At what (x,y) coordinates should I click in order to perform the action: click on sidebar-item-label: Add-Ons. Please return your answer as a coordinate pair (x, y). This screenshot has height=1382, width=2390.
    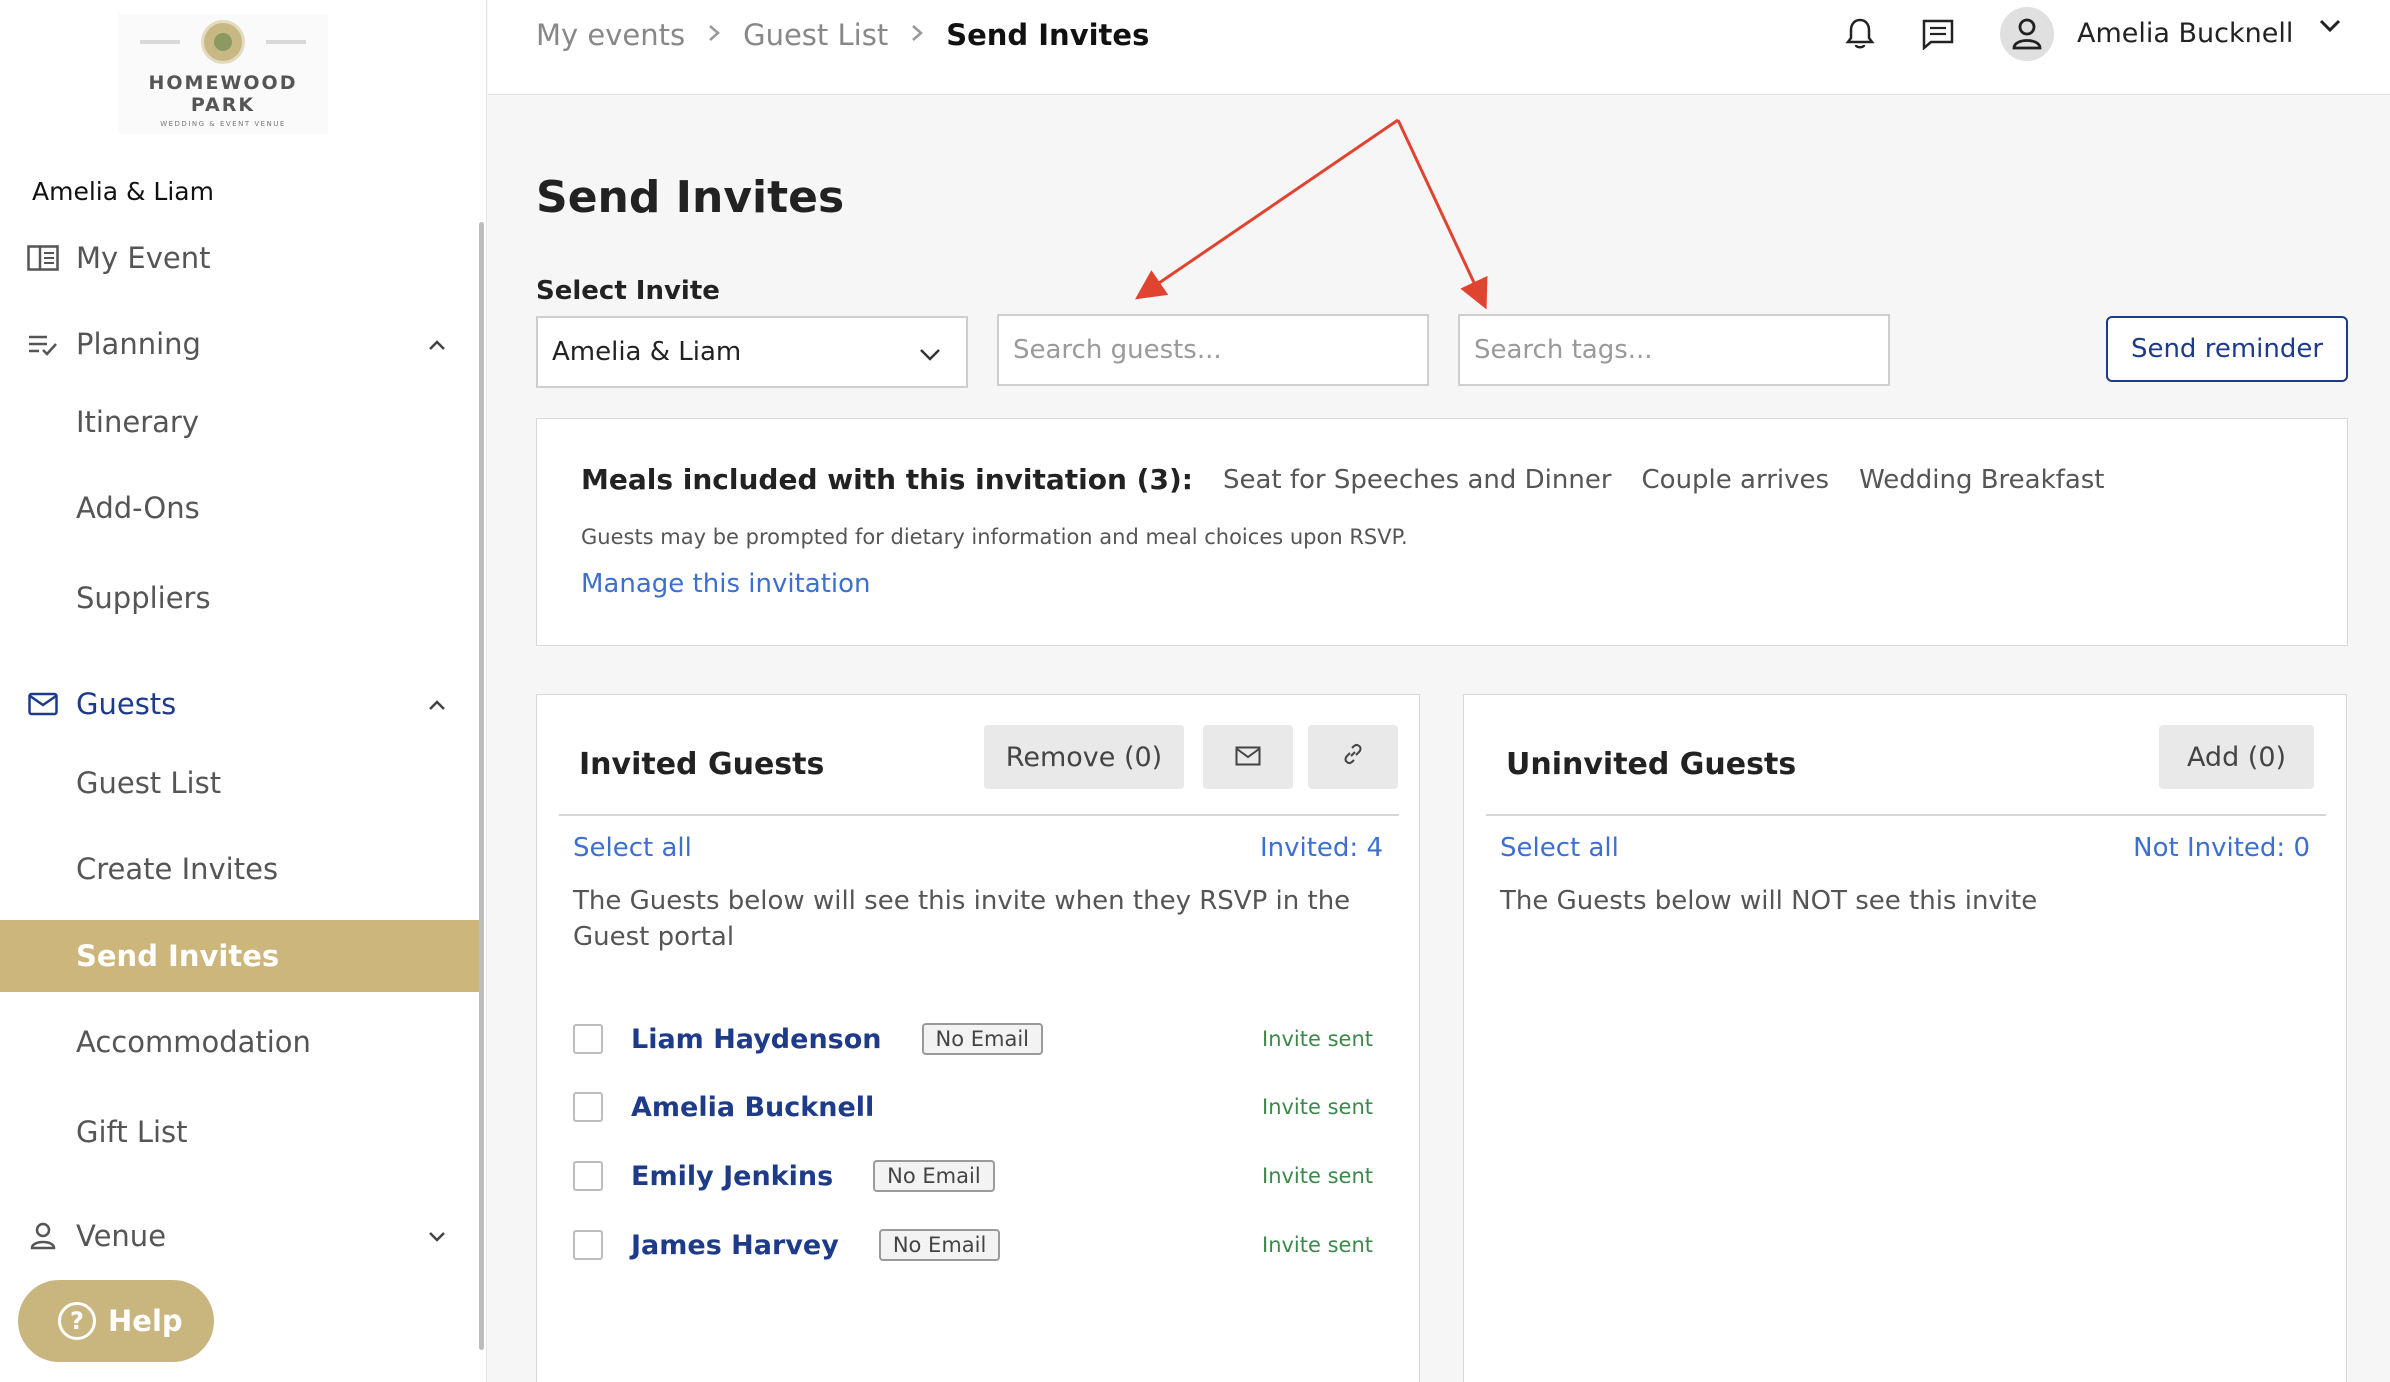
    Looking at the image, I should click on (138, 508).